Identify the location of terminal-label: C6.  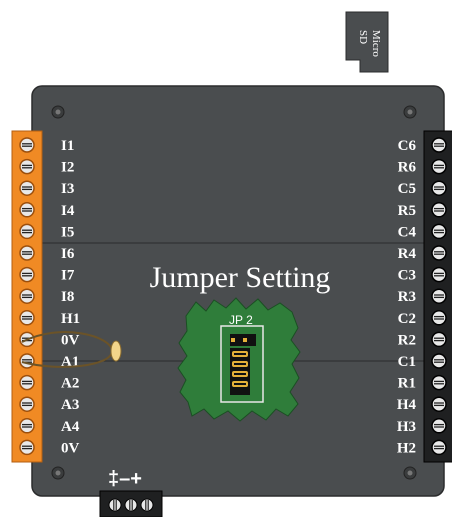
(407, 146).